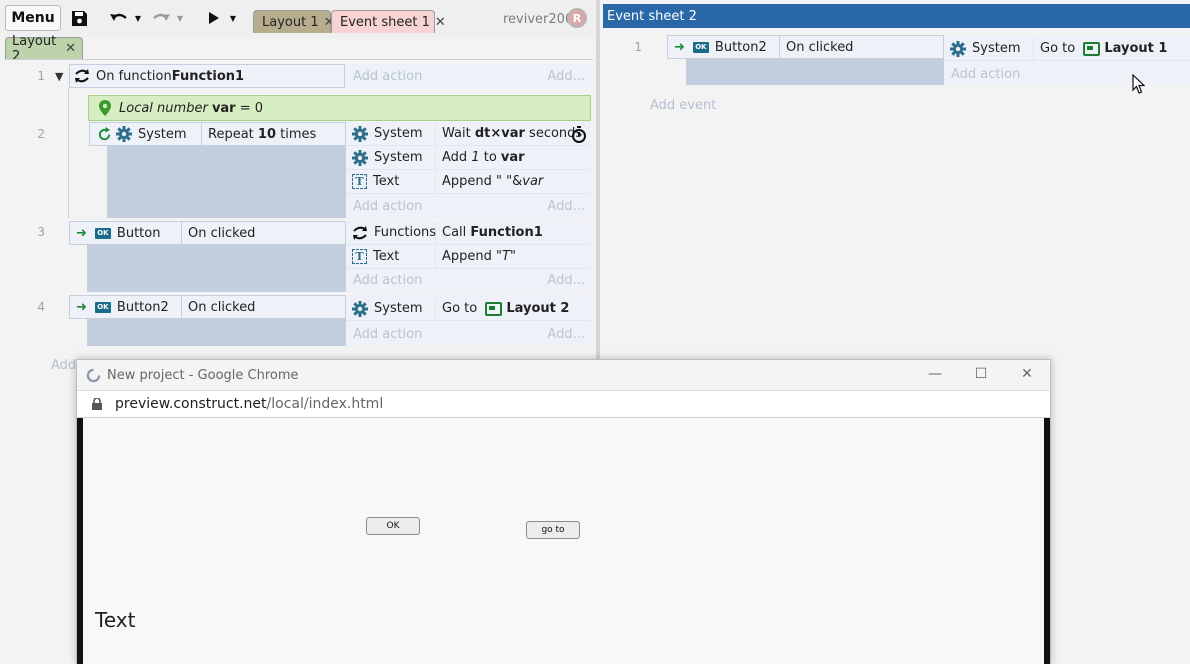 Image resolution: width=1190 pixels, height=664 pixels. What do you see at coordinates (468, 158) in the screenshot?
I see `action-row: System Add 1 to var` at bounding box center [468, 158].